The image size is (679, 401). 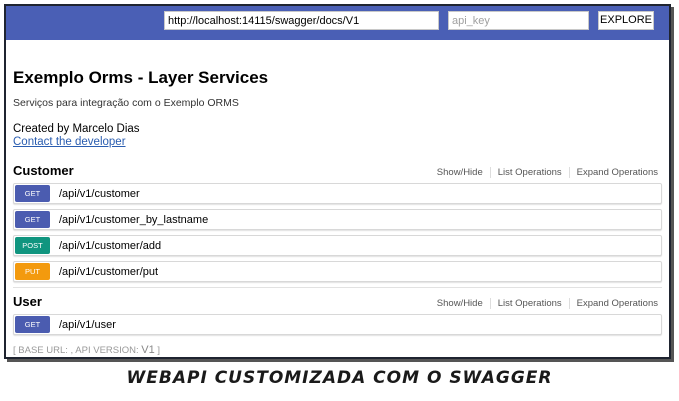 I want to click on method-badge-put: PUT, so click(x=32, y=271).